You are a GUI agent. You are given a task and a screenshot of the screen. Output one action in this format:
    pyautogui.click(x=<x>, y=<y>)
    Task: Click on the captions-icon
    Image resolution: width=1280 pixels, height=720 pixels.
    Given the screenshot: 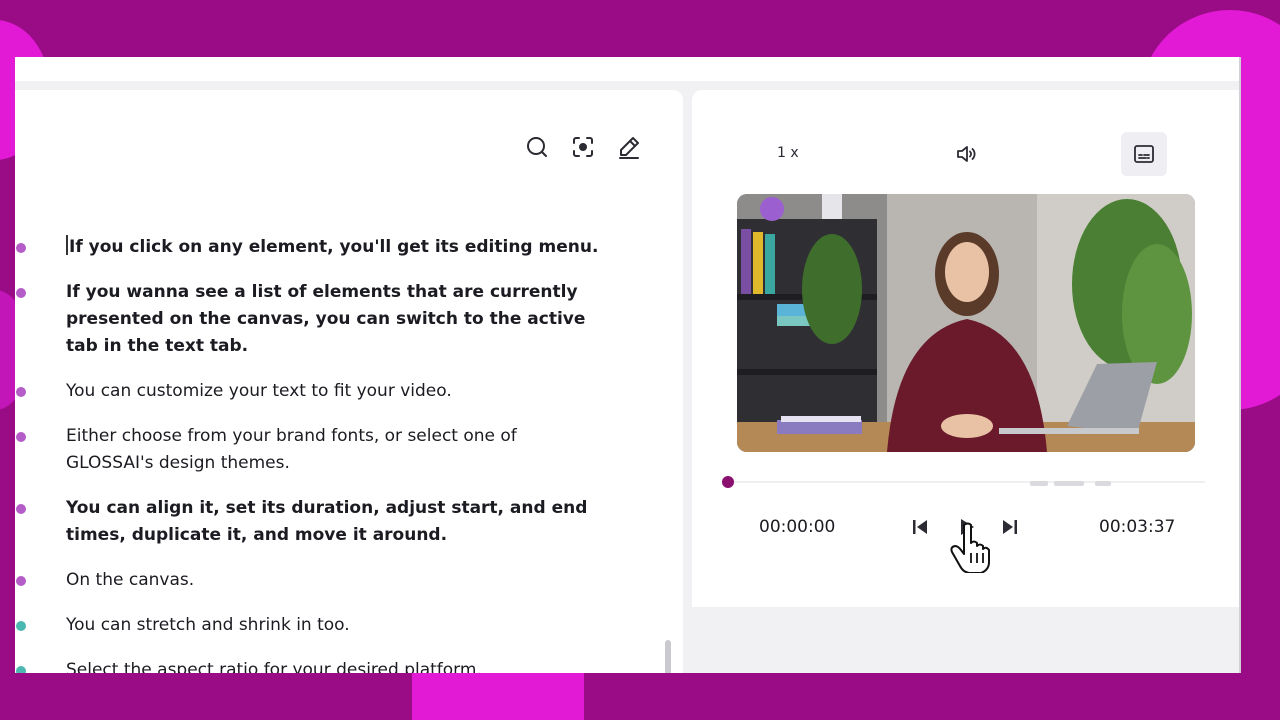 What is the action you would take?
    pyautogui.click(x=1144, y=154)
    